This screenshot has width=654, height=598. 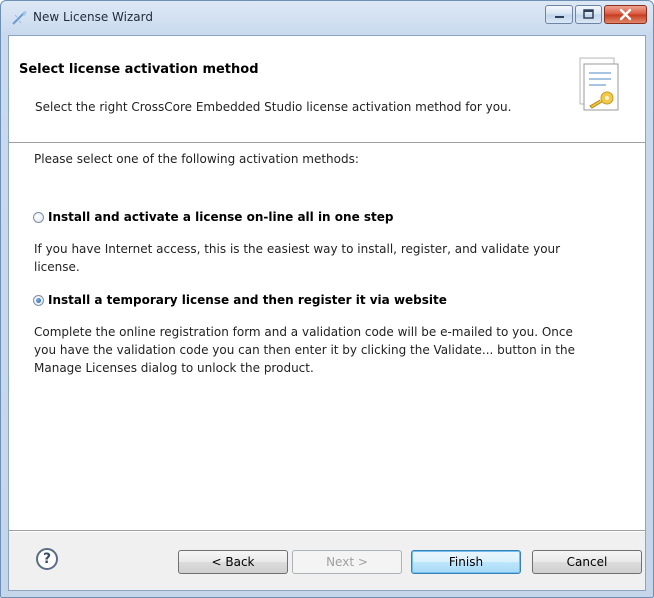 I want to click on maximize-icon, so click(x=588, y=14).